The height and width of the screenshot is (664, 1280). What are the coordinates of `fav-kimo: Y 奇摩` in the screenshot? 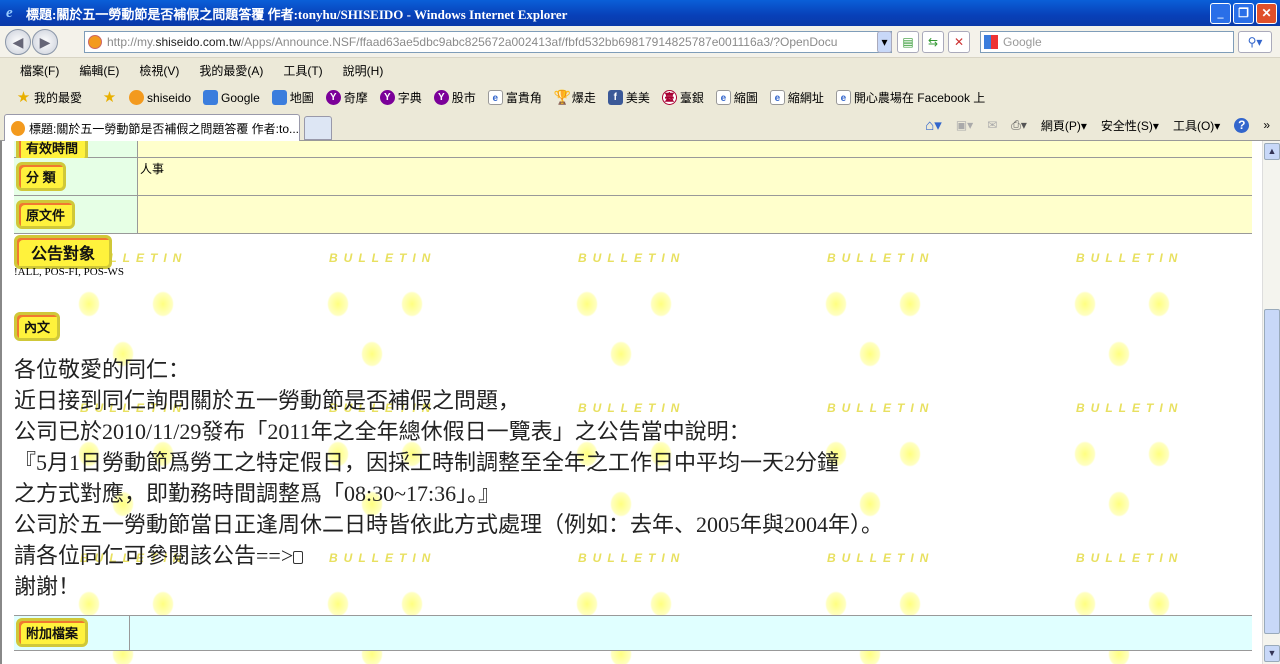 It's located at (346, 97).